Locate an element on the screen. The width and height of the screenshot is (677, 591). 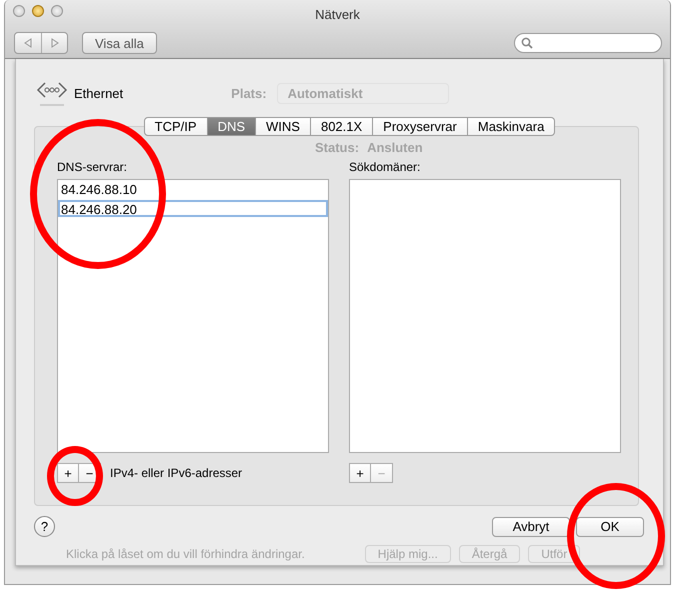
back-icon is located at coordinates (28, 43).